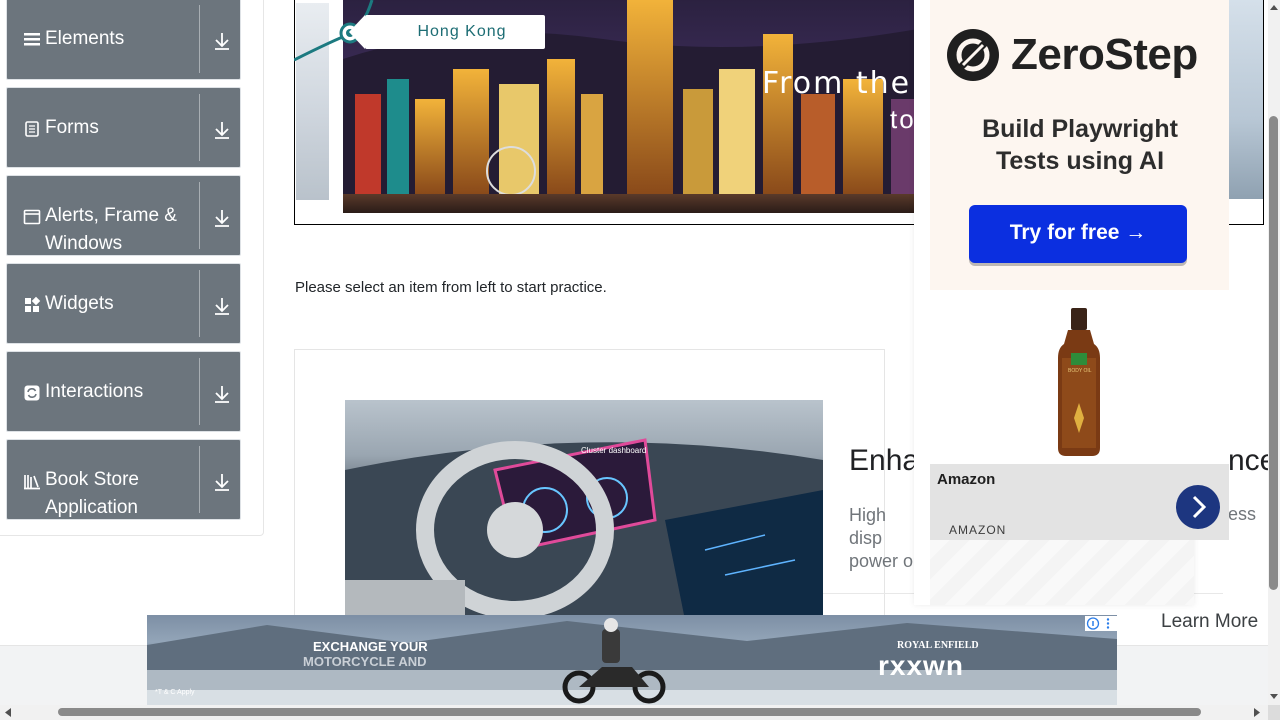 The width and height of the screenshot is (1280, 720). Describe the element at coordinates (881, 538) in the screenshot. I see `article-description: High disp power o` at that location.